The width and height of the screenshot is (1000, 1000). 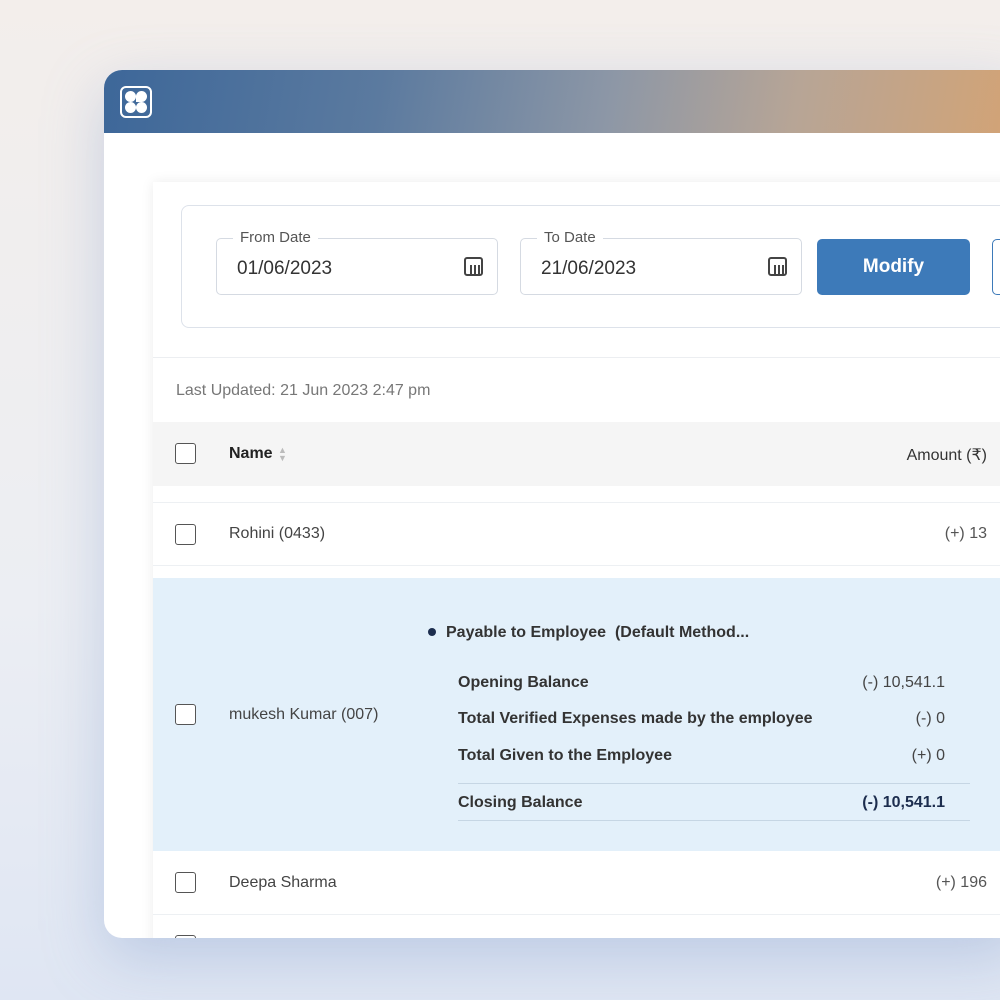 What do you see at coordinates (304, 714) in the screenshot?
I see `row-name: mukesh Kumar (007)` at bounding box center [304, 714].